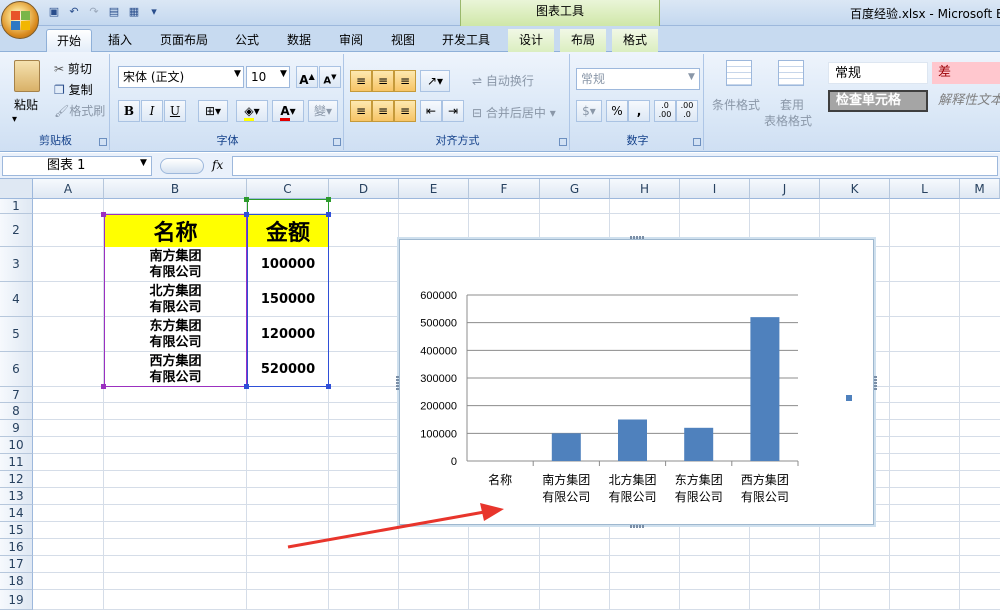 The image size is (1000, 610). What do you see at coordinates (617, 111) in the screenshot?
I see `percent-button: %` at bounding box center [617, 111].